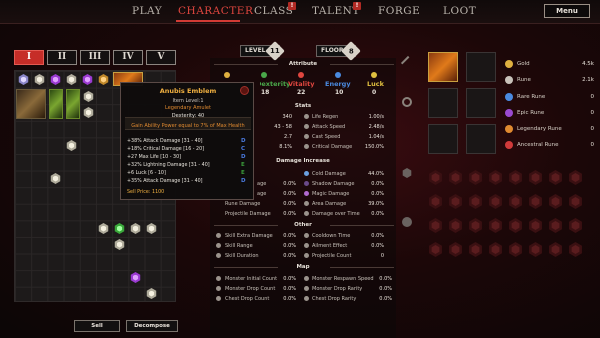 This screenshot has height=338, width=600. Describe the element at coordinates (218, 298) in the screenshot. I see `chest-icon` at that location.